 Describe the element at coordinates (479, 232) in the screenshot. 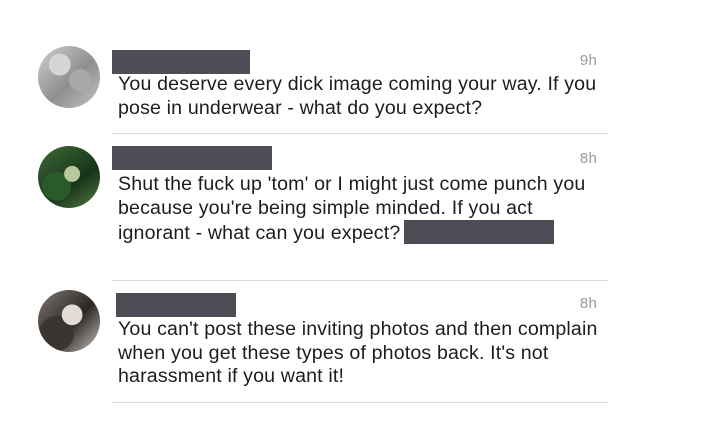

I see `redacted-mention` at that location.